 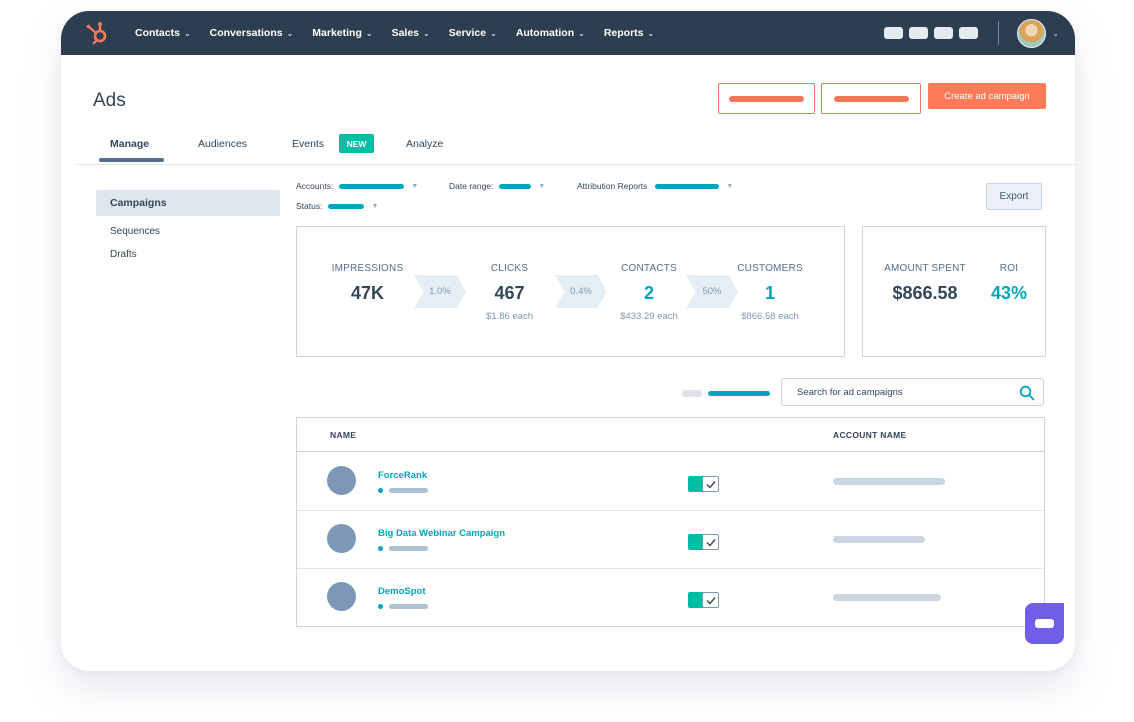 I want to click on tab-manage: Manage, so click(x=129, y=144).